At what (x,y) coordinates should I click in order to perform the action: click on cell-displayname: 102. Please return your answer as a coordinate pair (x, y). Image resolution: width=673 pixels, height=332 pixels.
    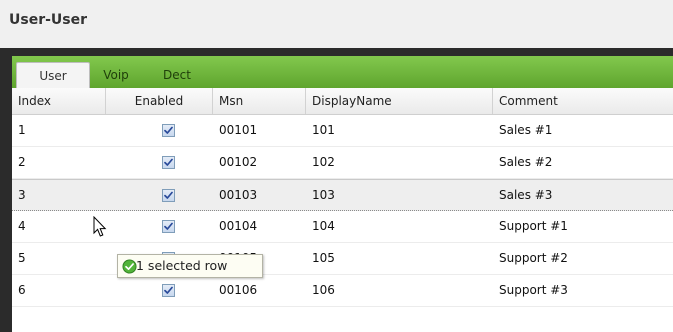
    Looking at the image, I should click on (323, 162).